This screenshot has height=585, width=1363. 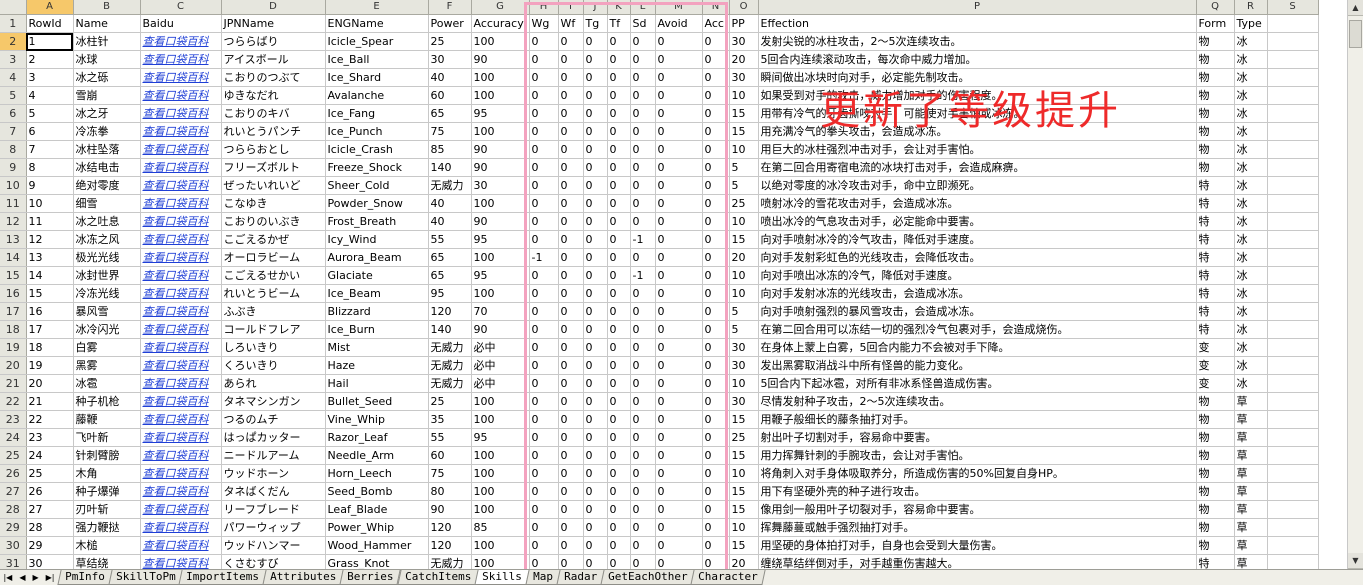 I want to click on row-number: 22, so click(x=13, y=401).